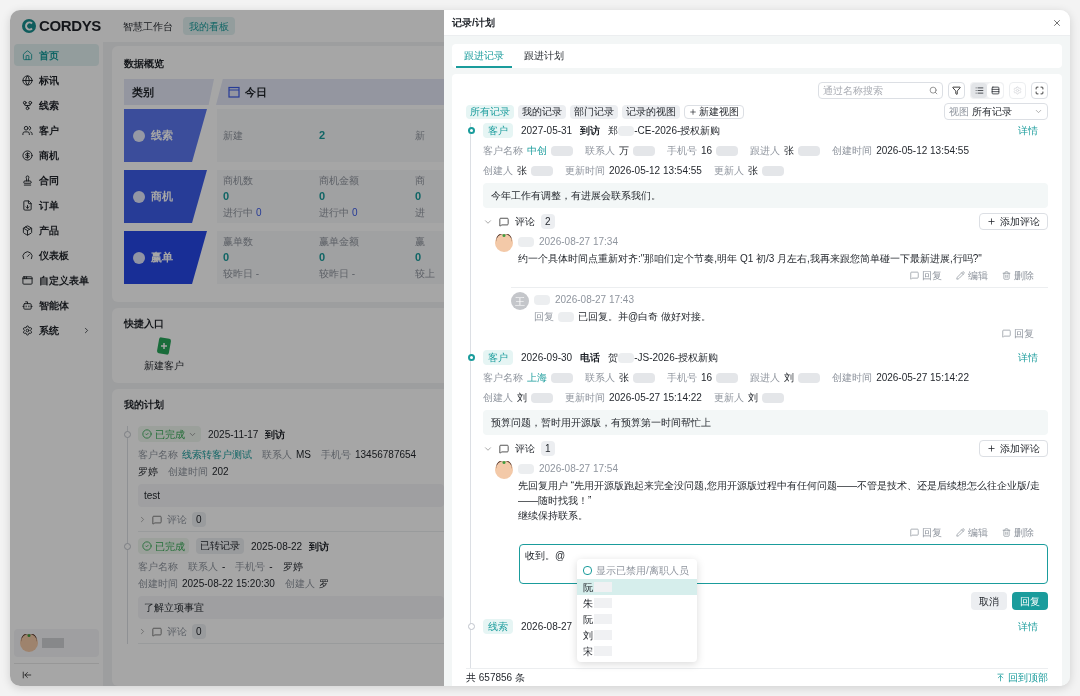 The image size is (1080, 696). I want to click on search-field: 通过名称搜索, so click(880, 90).